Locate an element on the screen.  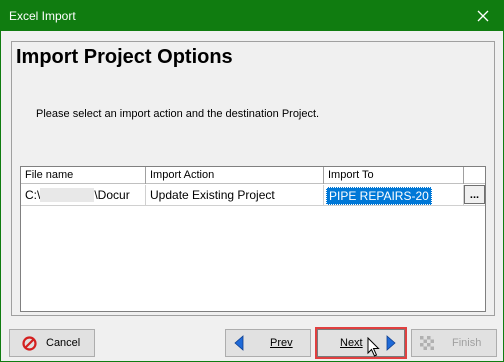
import-action-cell: Update Existing Project is located at coordinates (235, 195).